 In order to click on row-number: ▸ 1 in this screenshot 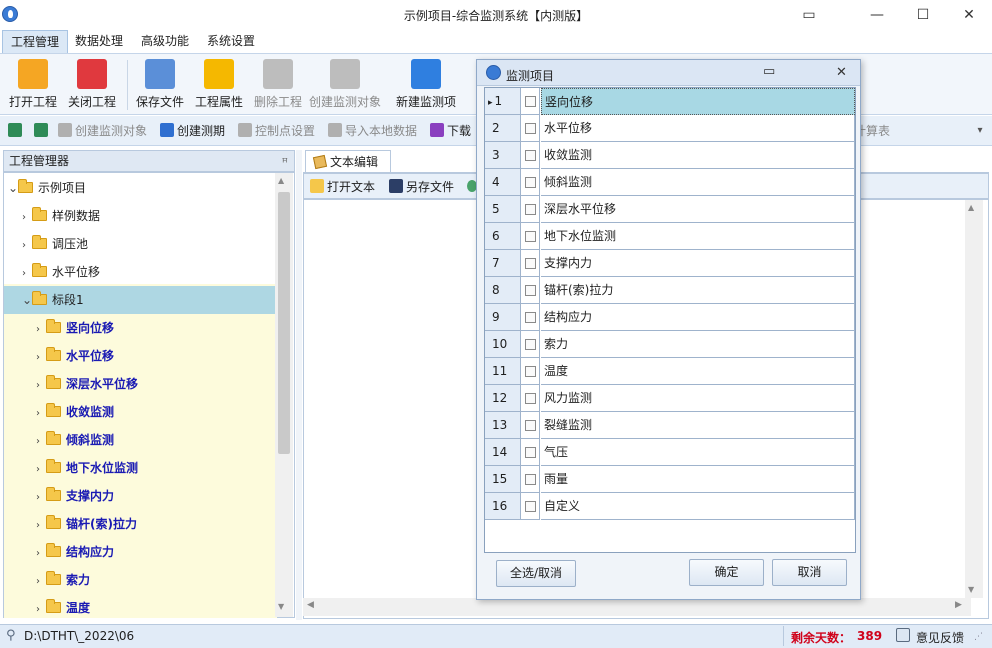, I will do `click(503, 101)`.